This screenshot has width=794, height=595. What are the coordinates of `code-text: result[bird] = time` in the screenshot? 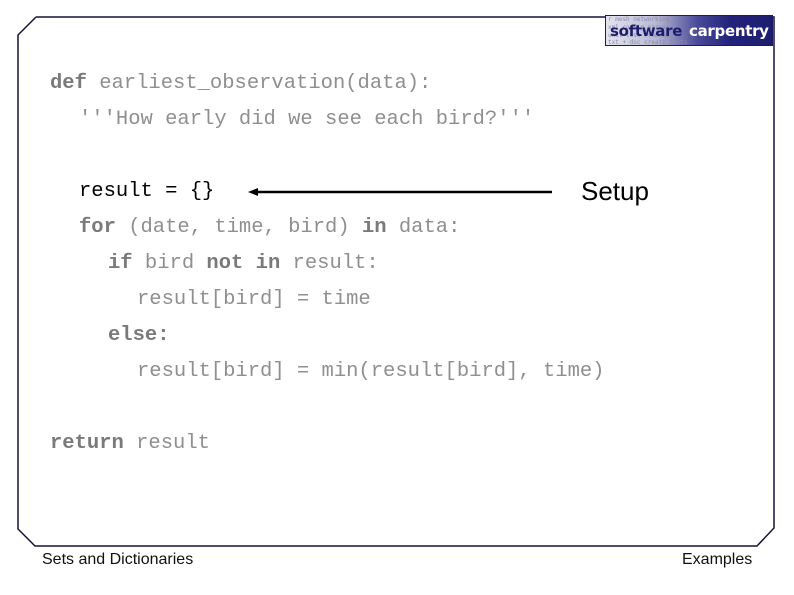 It's located at (254, 299).